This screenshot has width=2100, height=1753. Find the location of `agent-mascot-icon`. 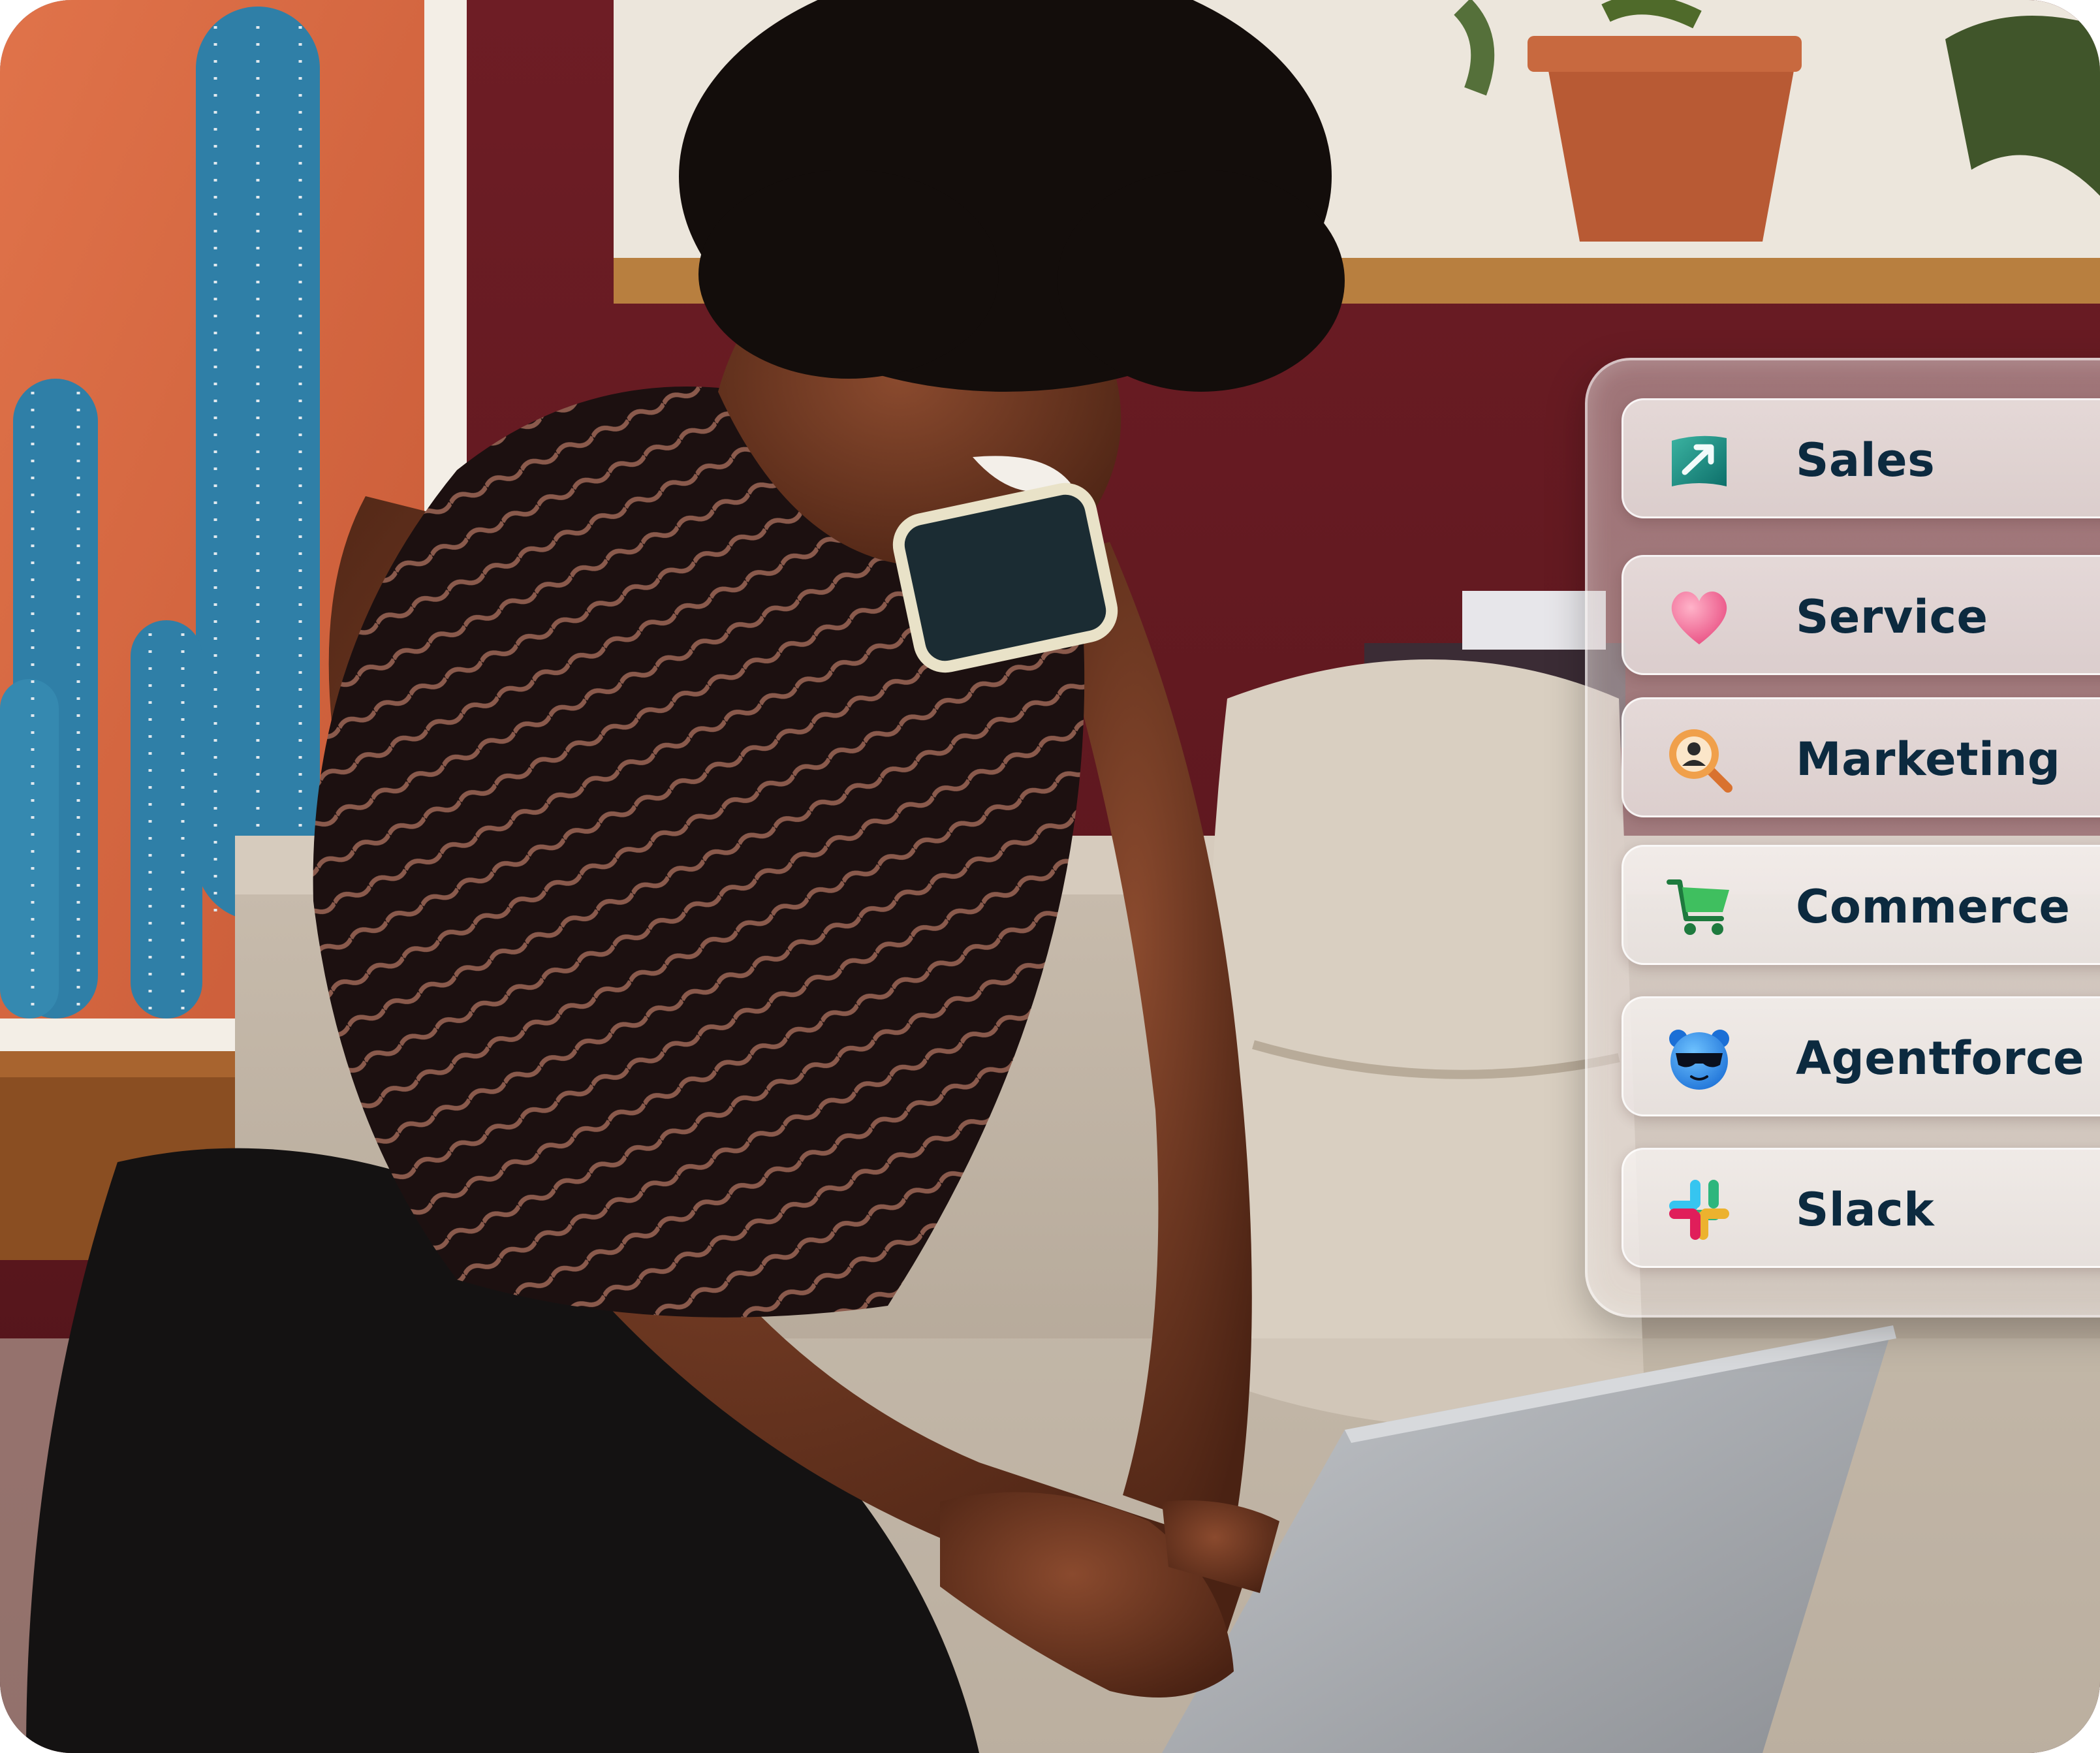

agent-mascot-icon is located at coordinates (1699, 1058).